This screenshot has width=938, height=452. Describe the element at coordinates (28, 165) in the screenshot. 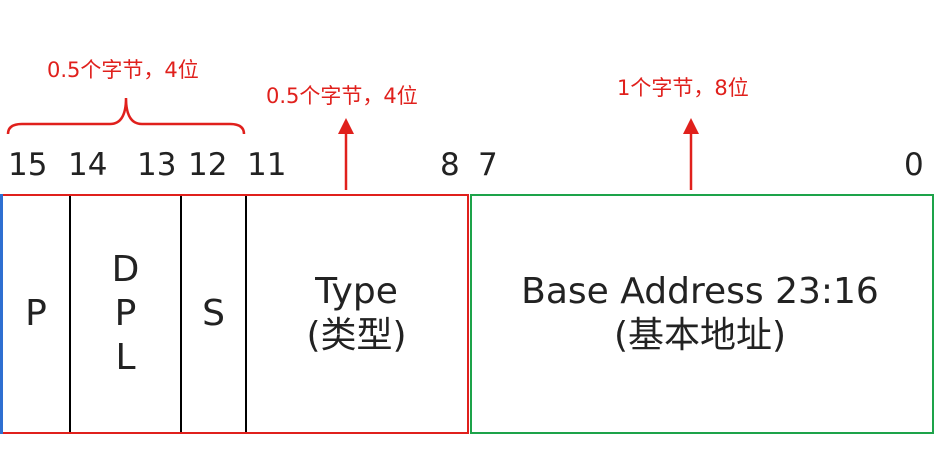

I see `bit-label-15: 15` at that location.